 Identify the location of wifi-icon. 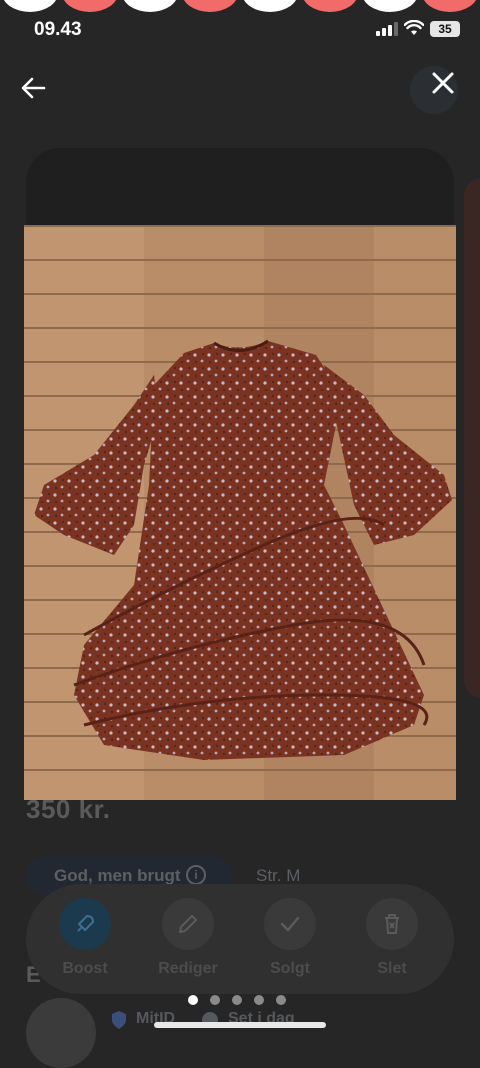
(414, 27).